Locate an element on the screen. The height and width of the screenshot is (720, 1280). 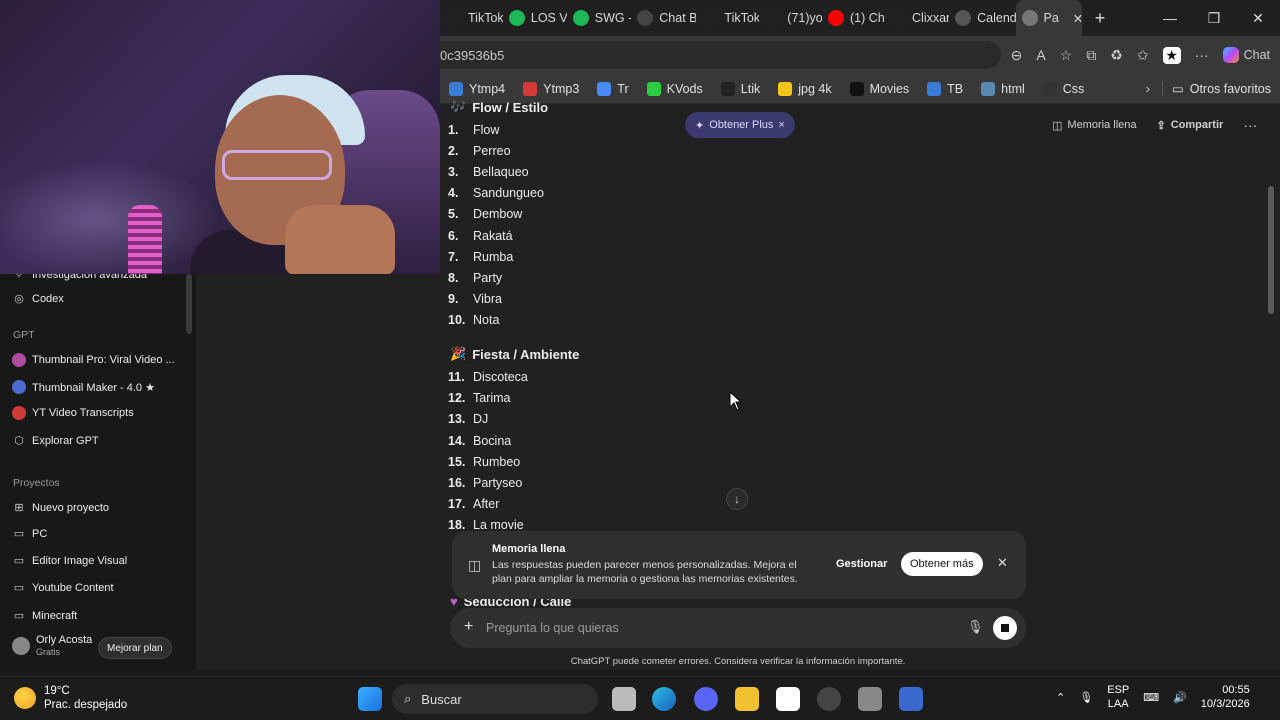
bookmark-item: Css is located at coordinates (1064, 88).